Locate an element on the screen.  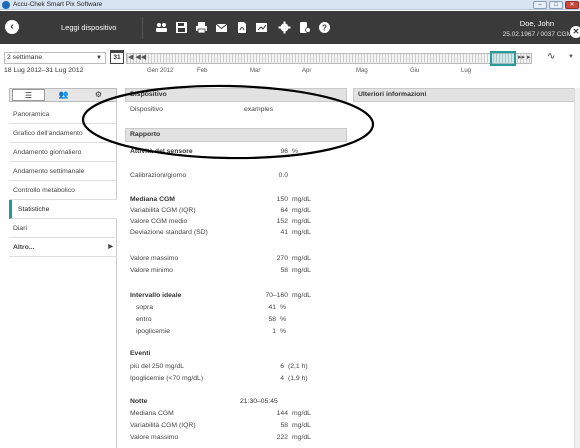
stat-value: 58 is located at coordinates (284, 270).